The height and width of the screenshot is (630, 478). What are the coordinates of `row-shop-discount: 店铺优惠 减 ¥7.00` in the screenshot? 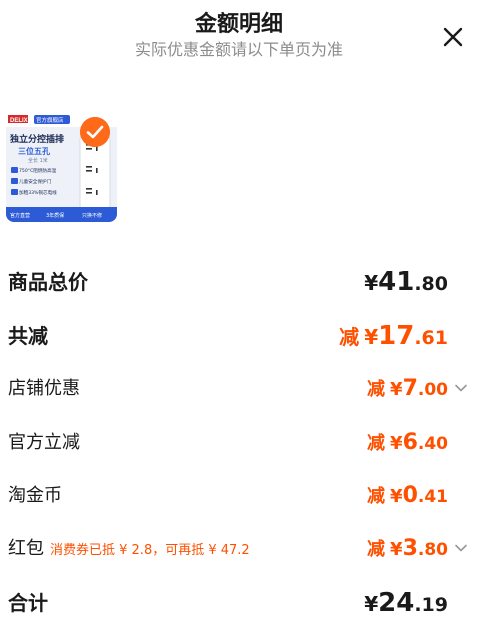 It's located at (239, 389).